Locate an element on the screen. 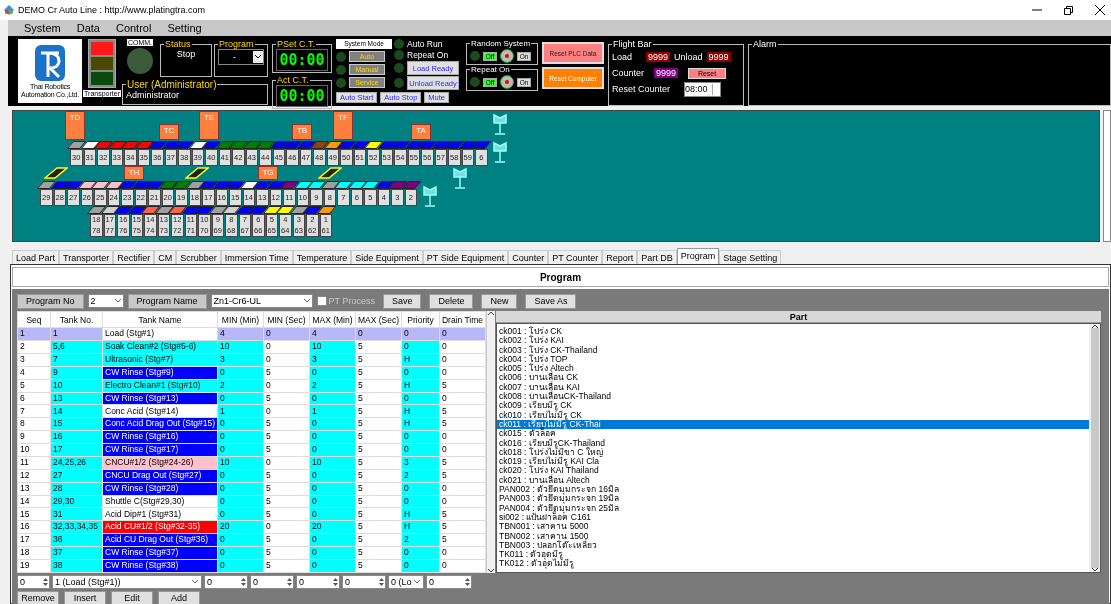 The image size is (1111, 604). part-item: PAN004 : ตัวยึดมุมกระจก 25มิล is located at coordinates (793, 508).